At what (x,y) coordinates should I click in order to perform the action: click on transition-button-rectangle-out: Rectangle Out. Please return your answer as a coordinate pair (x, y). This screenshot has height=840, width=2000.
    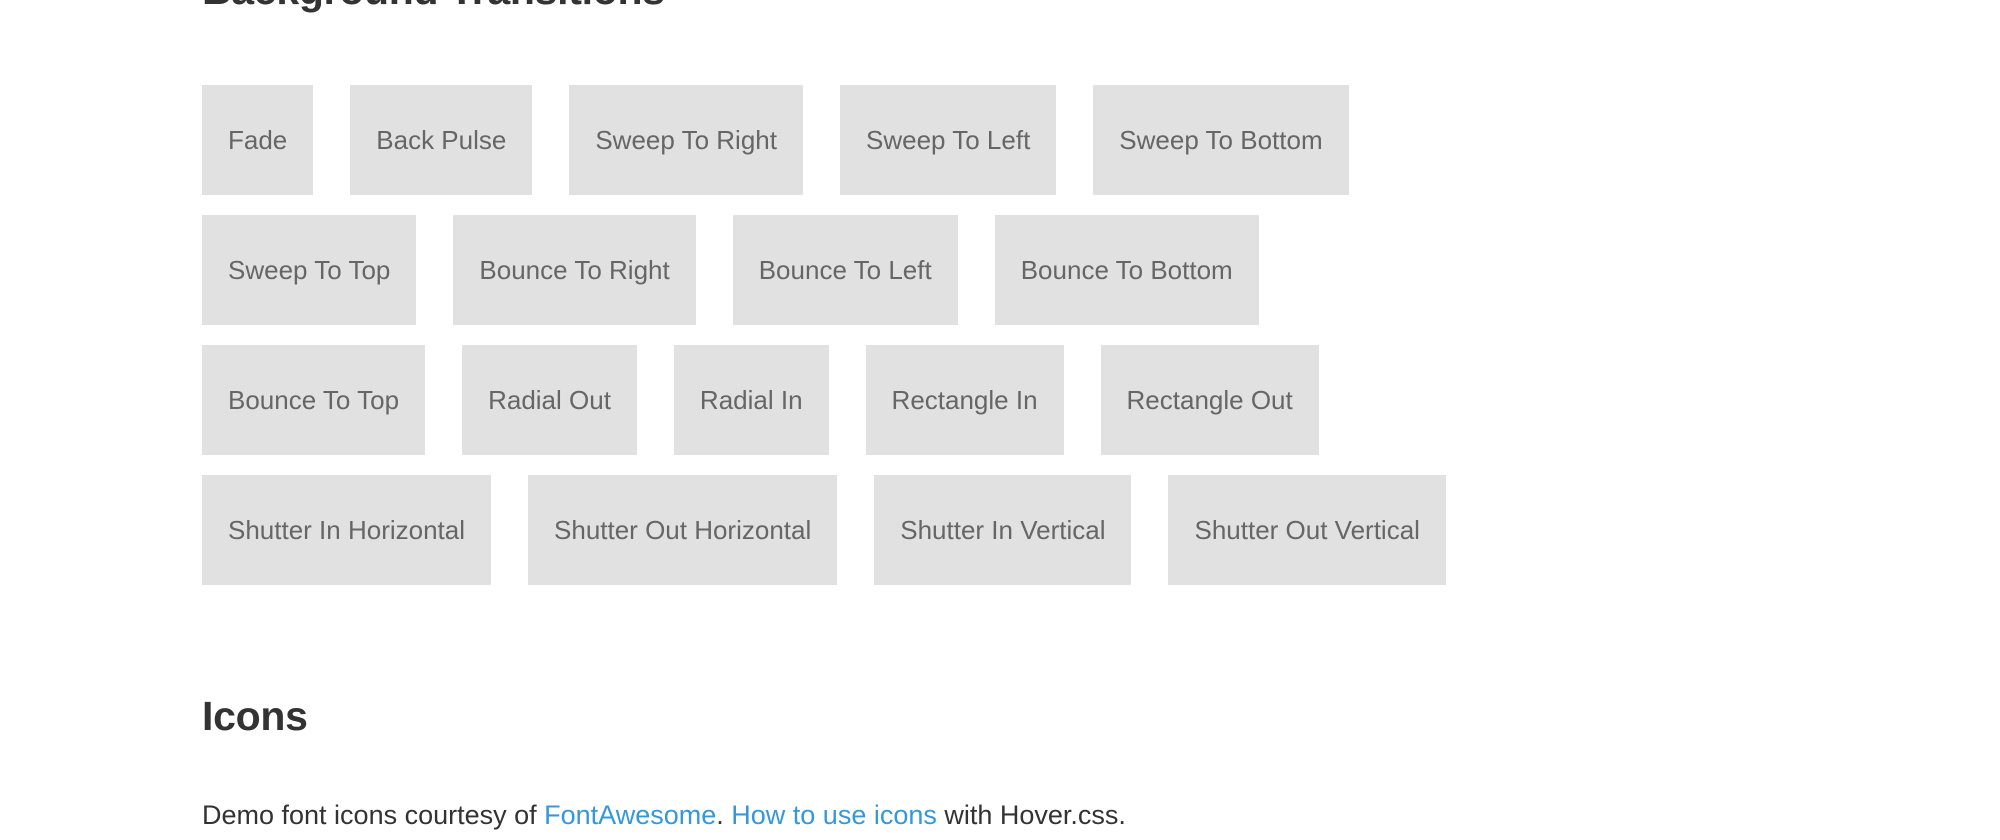
    Looking at the image, I should click on (1209, 400).